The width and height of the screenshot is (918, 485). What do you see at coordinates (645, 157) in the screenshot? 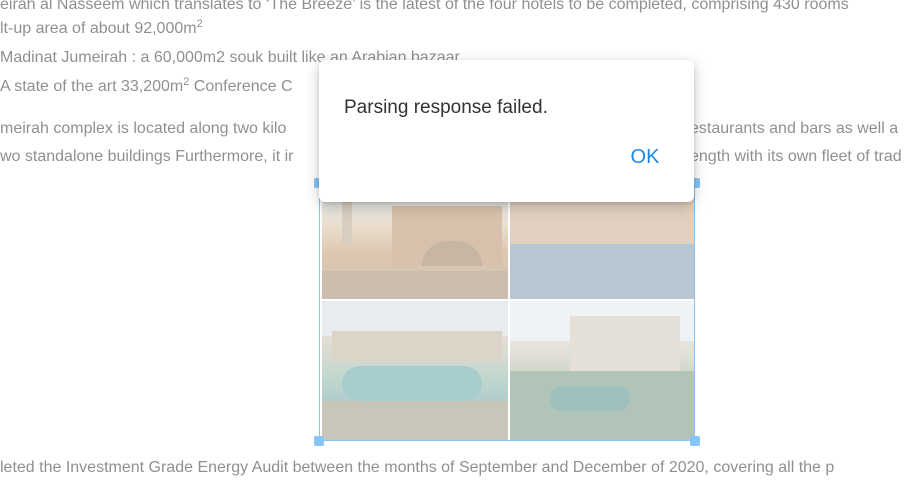
I see `ok-button: OK` at bounding box center [645, 157].